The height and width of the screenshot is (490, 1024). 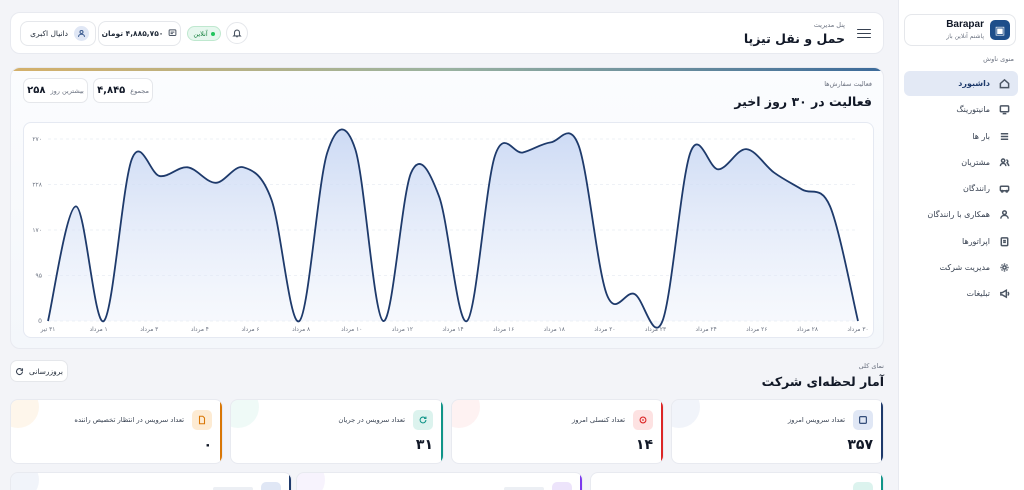 I want to click on x-tick-label: ۲۶ مرداد, so click(x=756, y=330).